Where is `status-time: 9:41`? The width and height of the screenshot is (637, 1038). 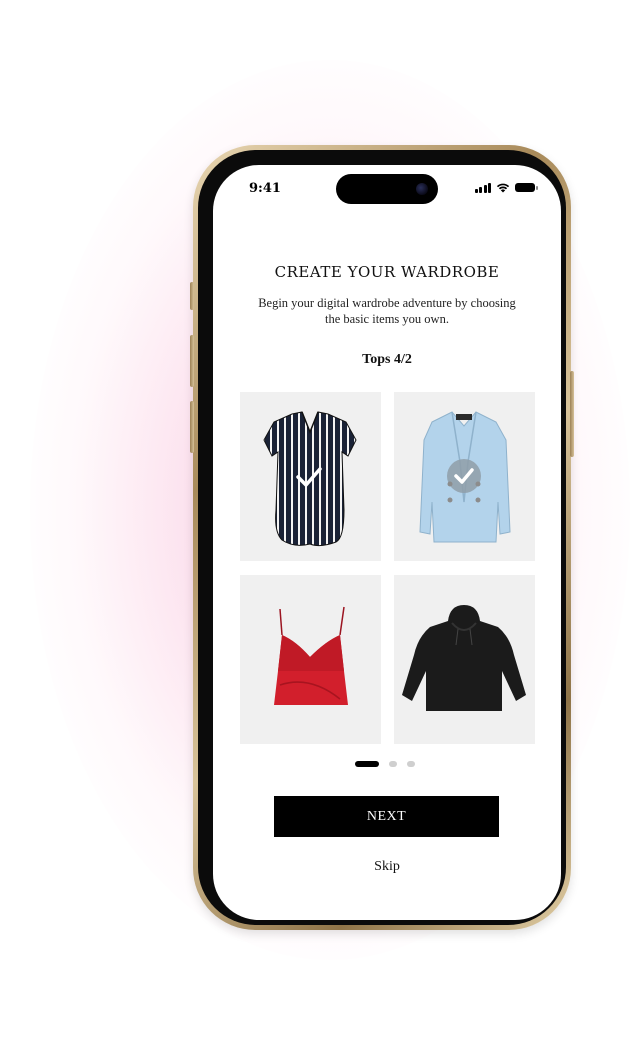
status-time: 9:41 is located at coordinates (265, 188).